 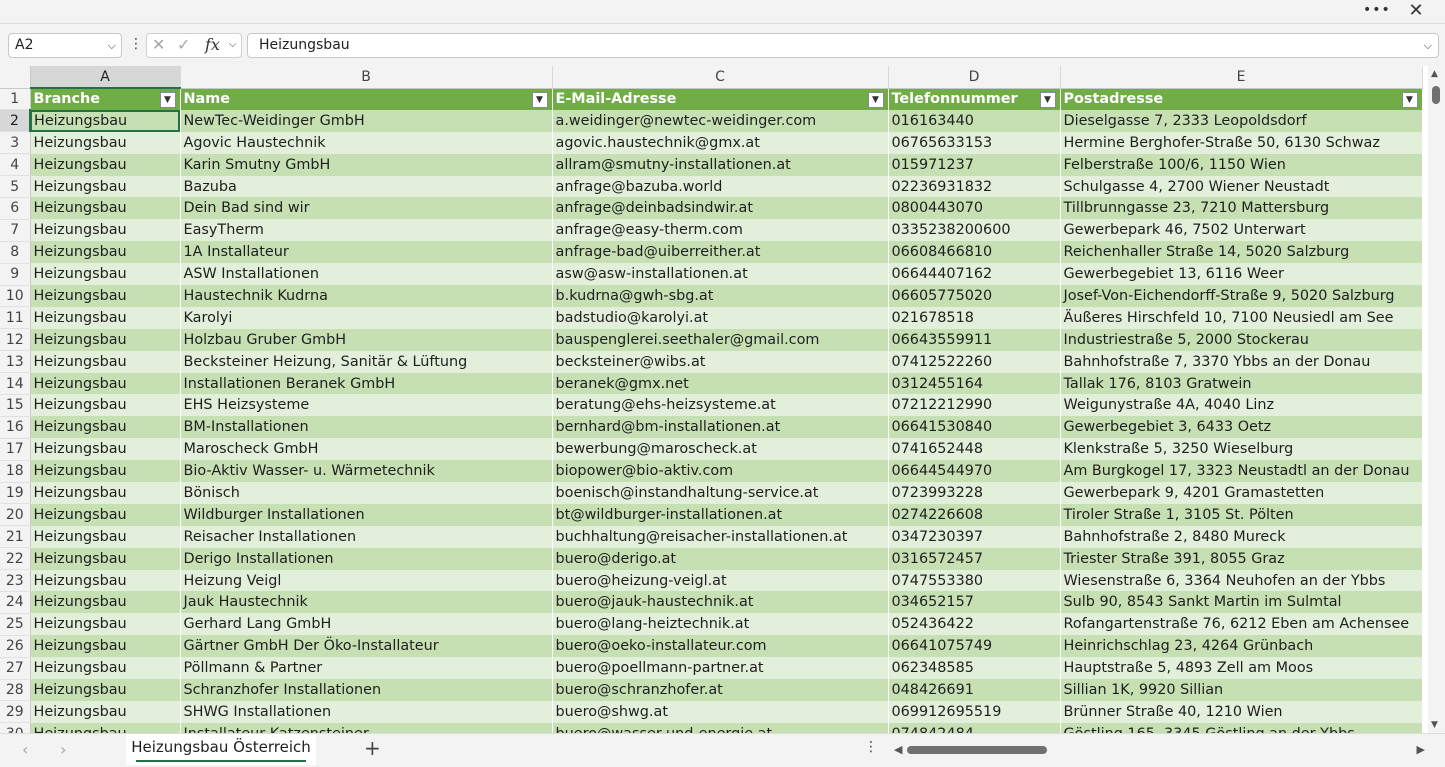 What do you see at coordinates (366, 186) in the screenshot?
I see `cell: Bazuba` at bounding box center [366, 186].